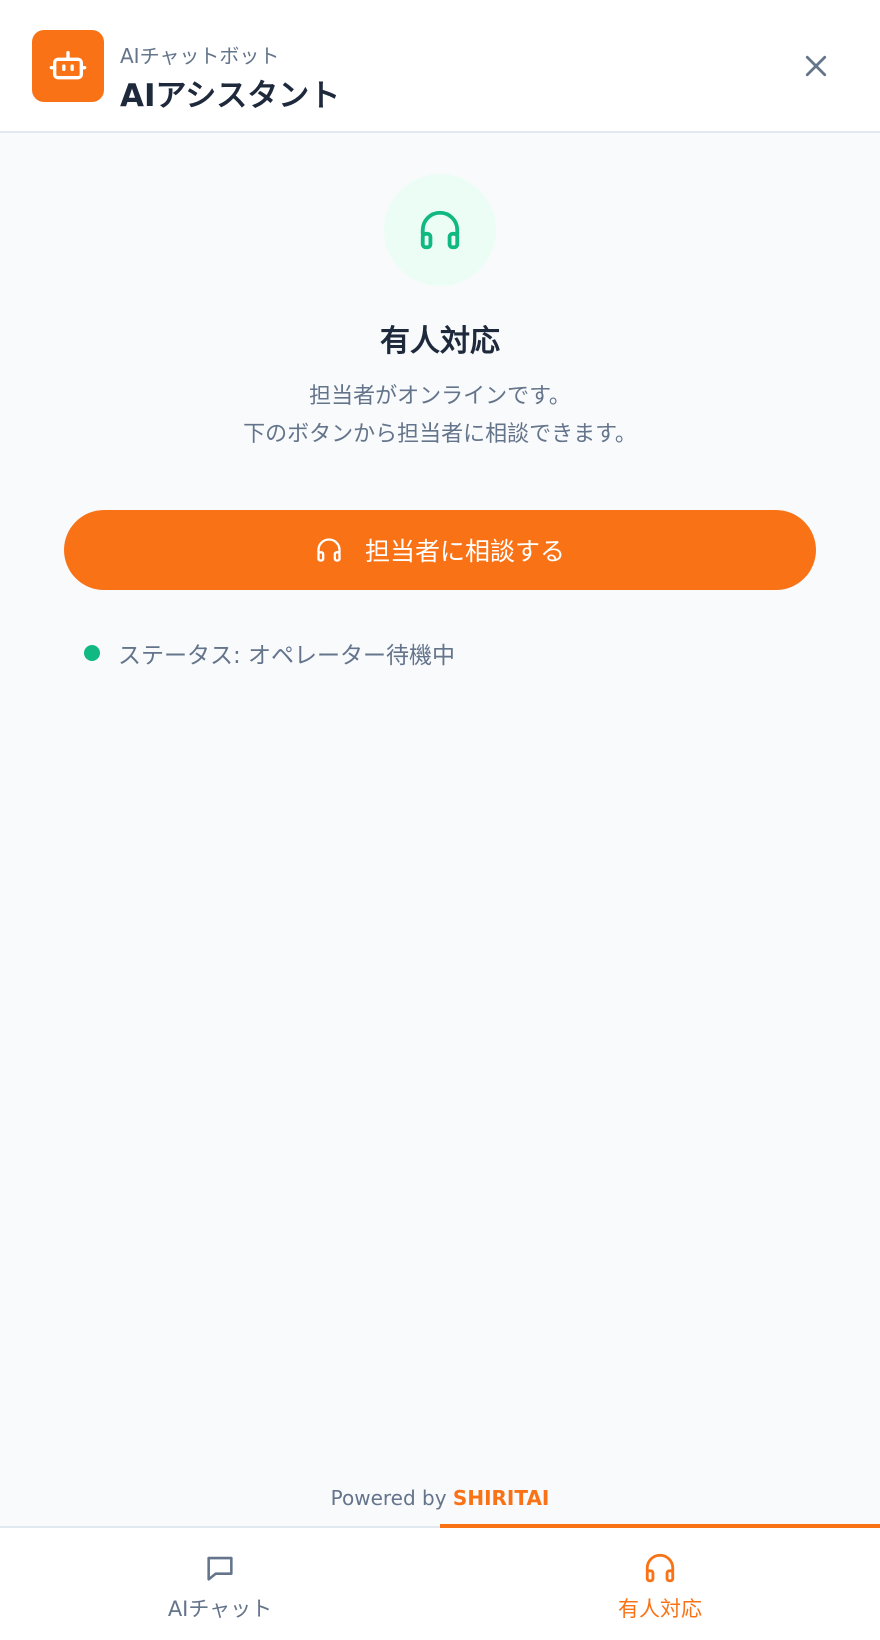 This screenshot has width=880, height=1640. What do you see at coordinates (220, 1584) in the screenshot?
I see `tab-ai-chat: AIチャット` at bounding box center [220, 1584].